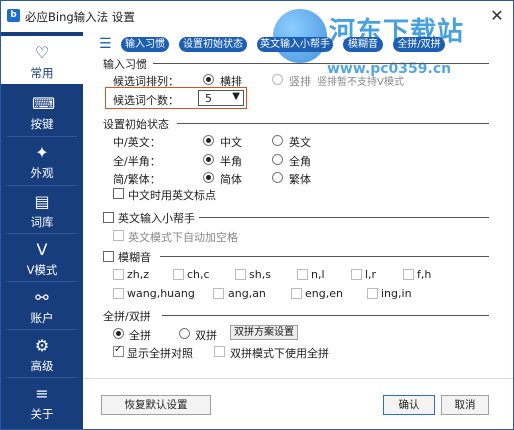  I want to click on half-width-label: 半角, so click(231, 161).